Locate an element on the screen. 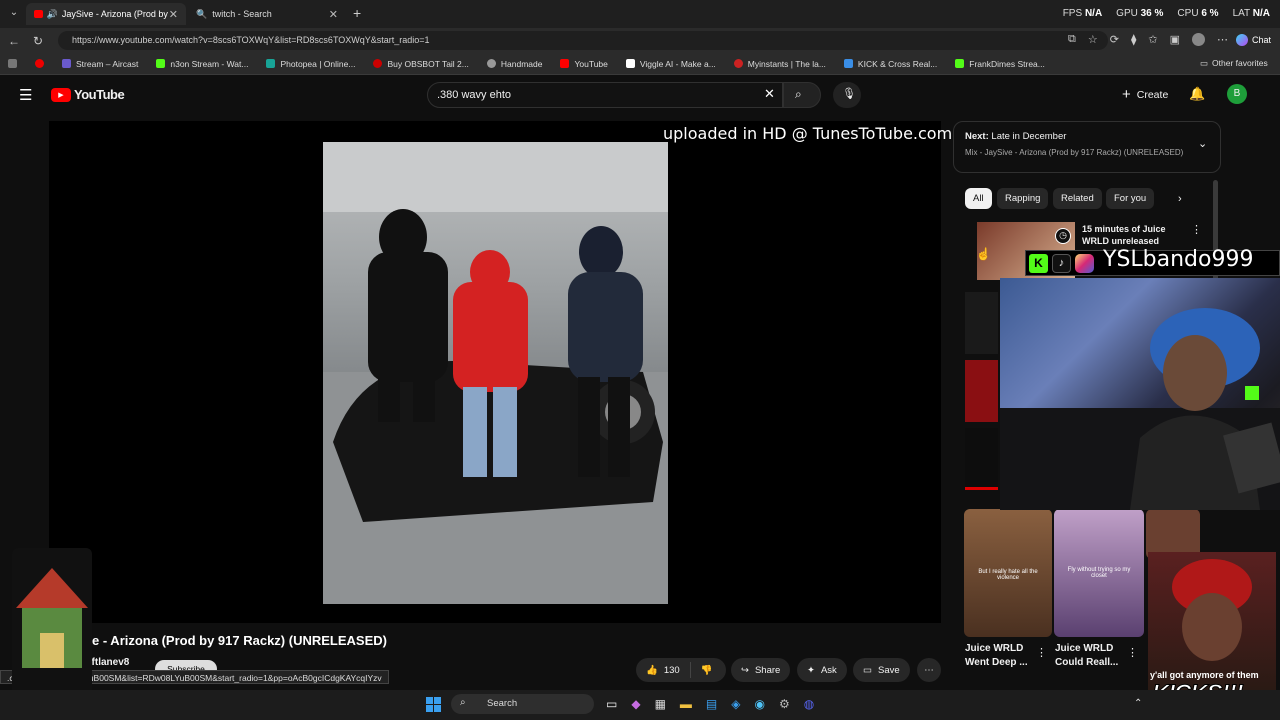  favorites-icon: ✩ is located at coordinates (1152, 39).